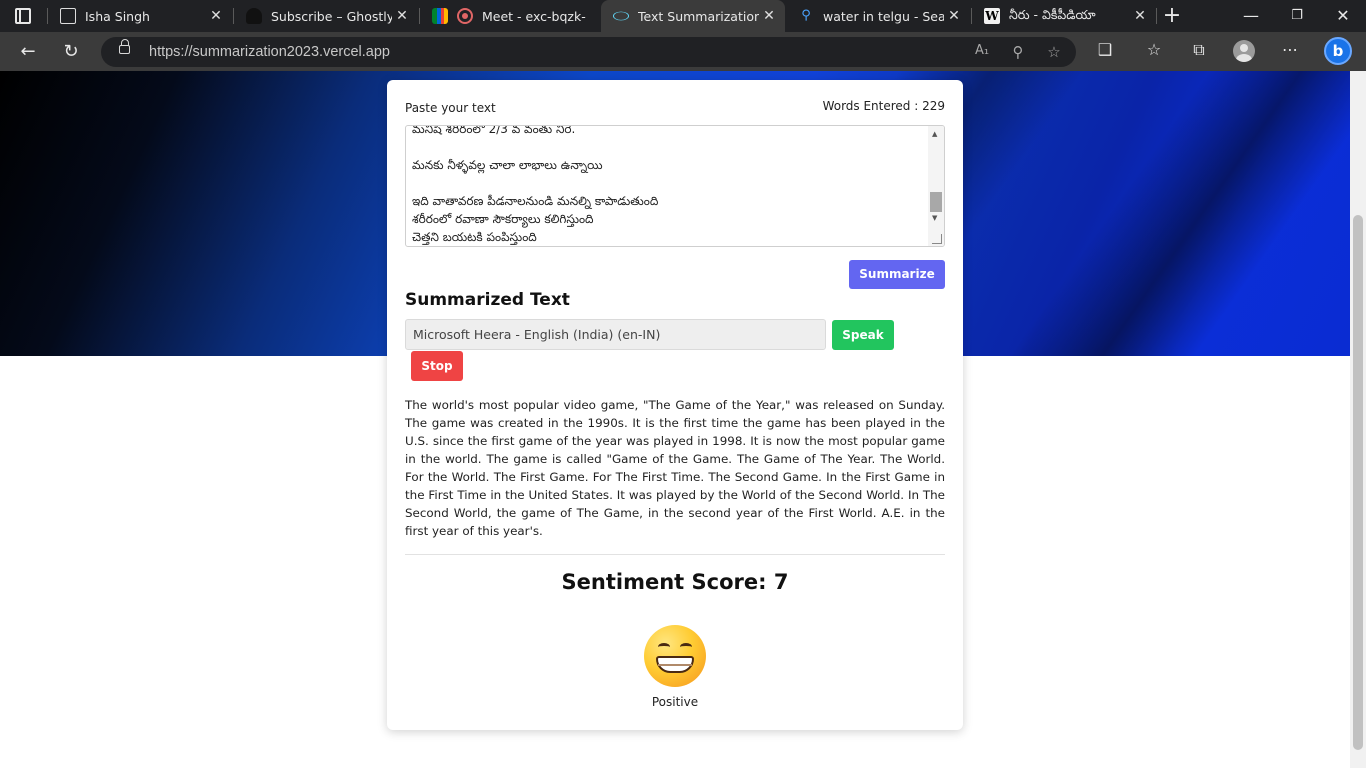 Image resolution: width=1366 pixels, height=768 pixels. Describe the element at coordinates (1054, 52) in the screenshot. I see `add-favorite-icon: ☆` at that location.